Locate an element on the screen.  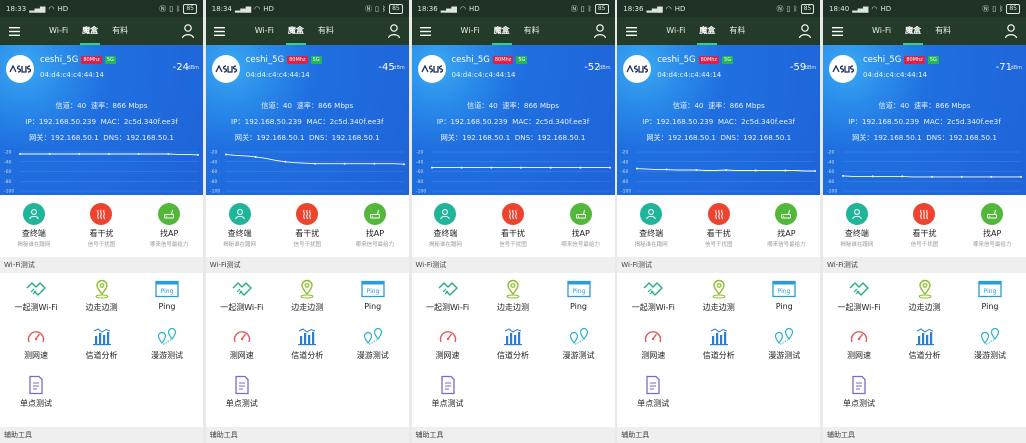
network-type: HD is located at coordinates (680, 8).